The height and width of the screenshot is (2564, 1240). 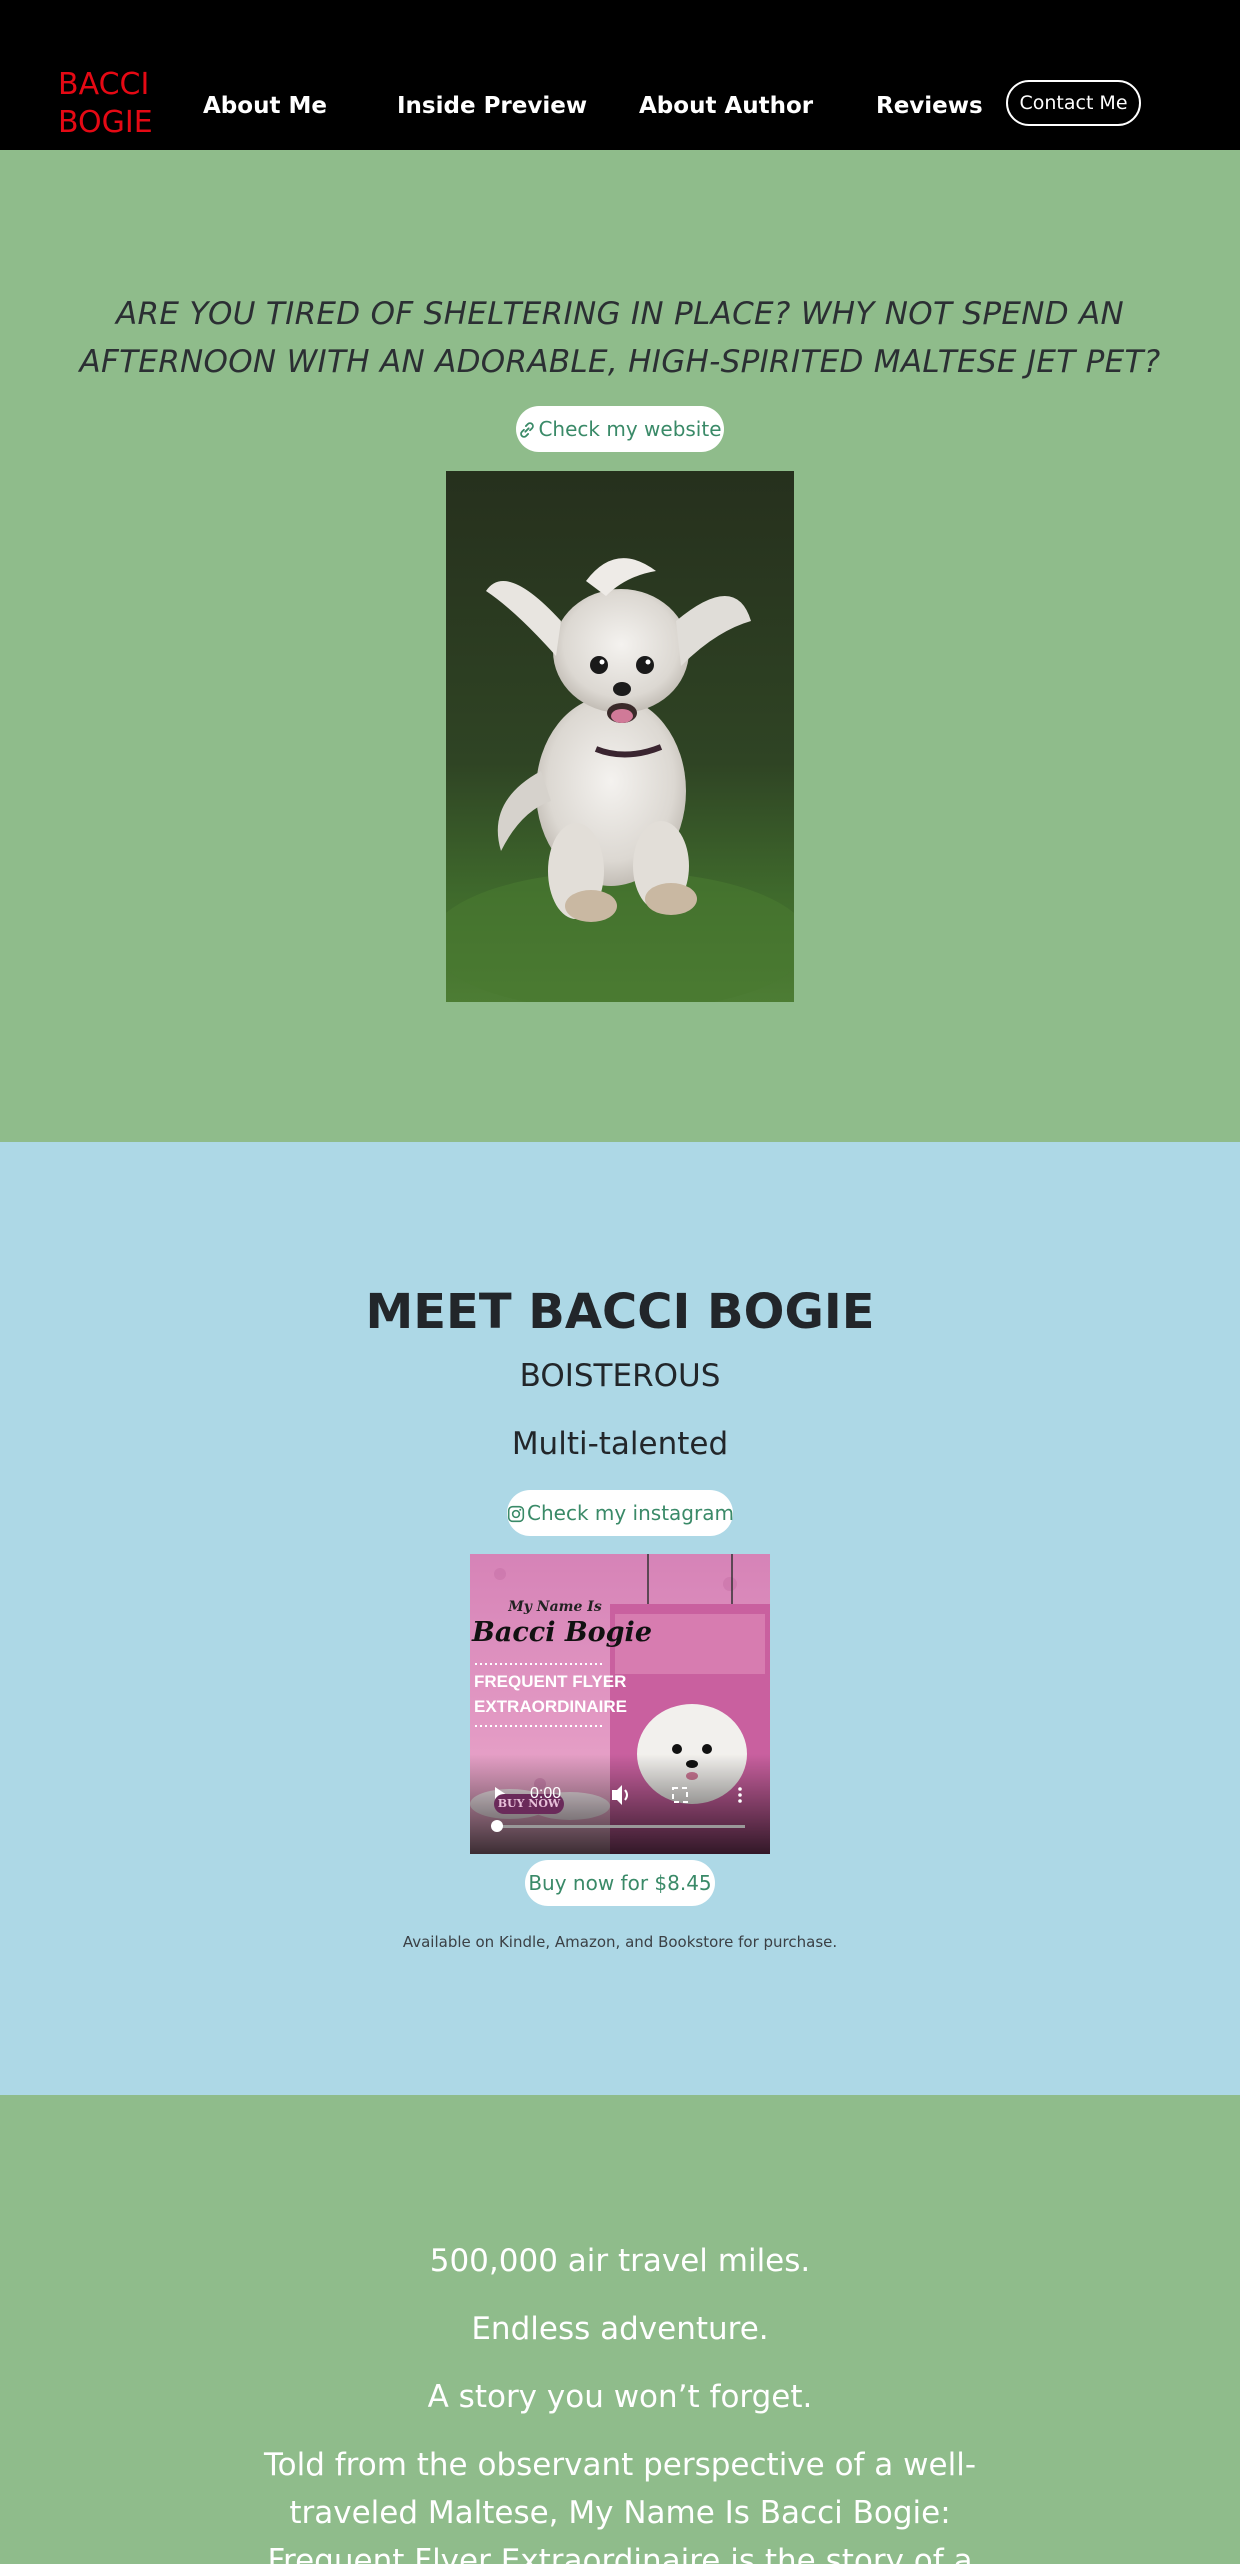 What do you see at coordinates (630, 1513) in the screenshot?
I see `check-instagram-label: Check my instagram` at bounding box center [630, 1513].